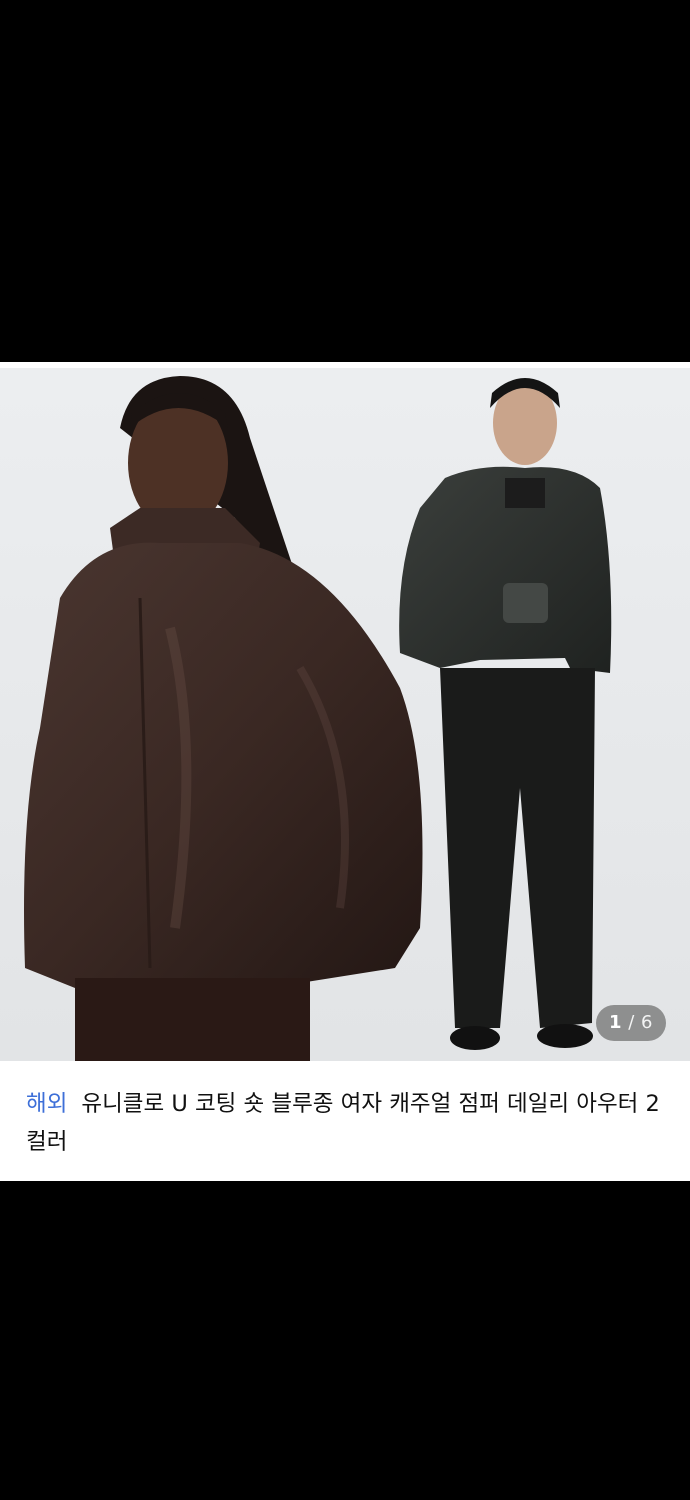  Describe the element at coordinates (47, 1104) in the screenshot. I see `overseas-badge: 해외` at that location.